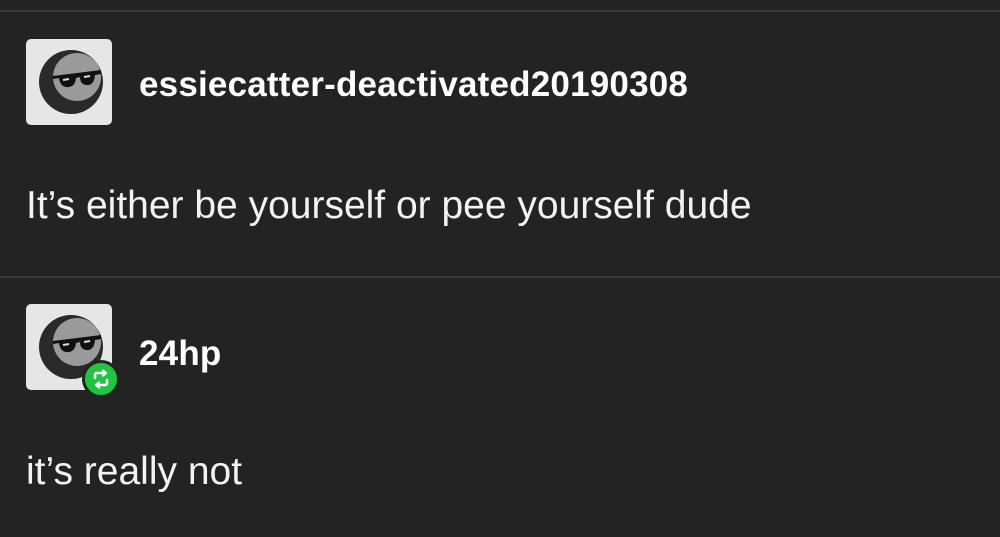  What do you see at coordinates (180, 354) in the screenshot?
I see `username: 24hp` at bounding box center [180, 354].